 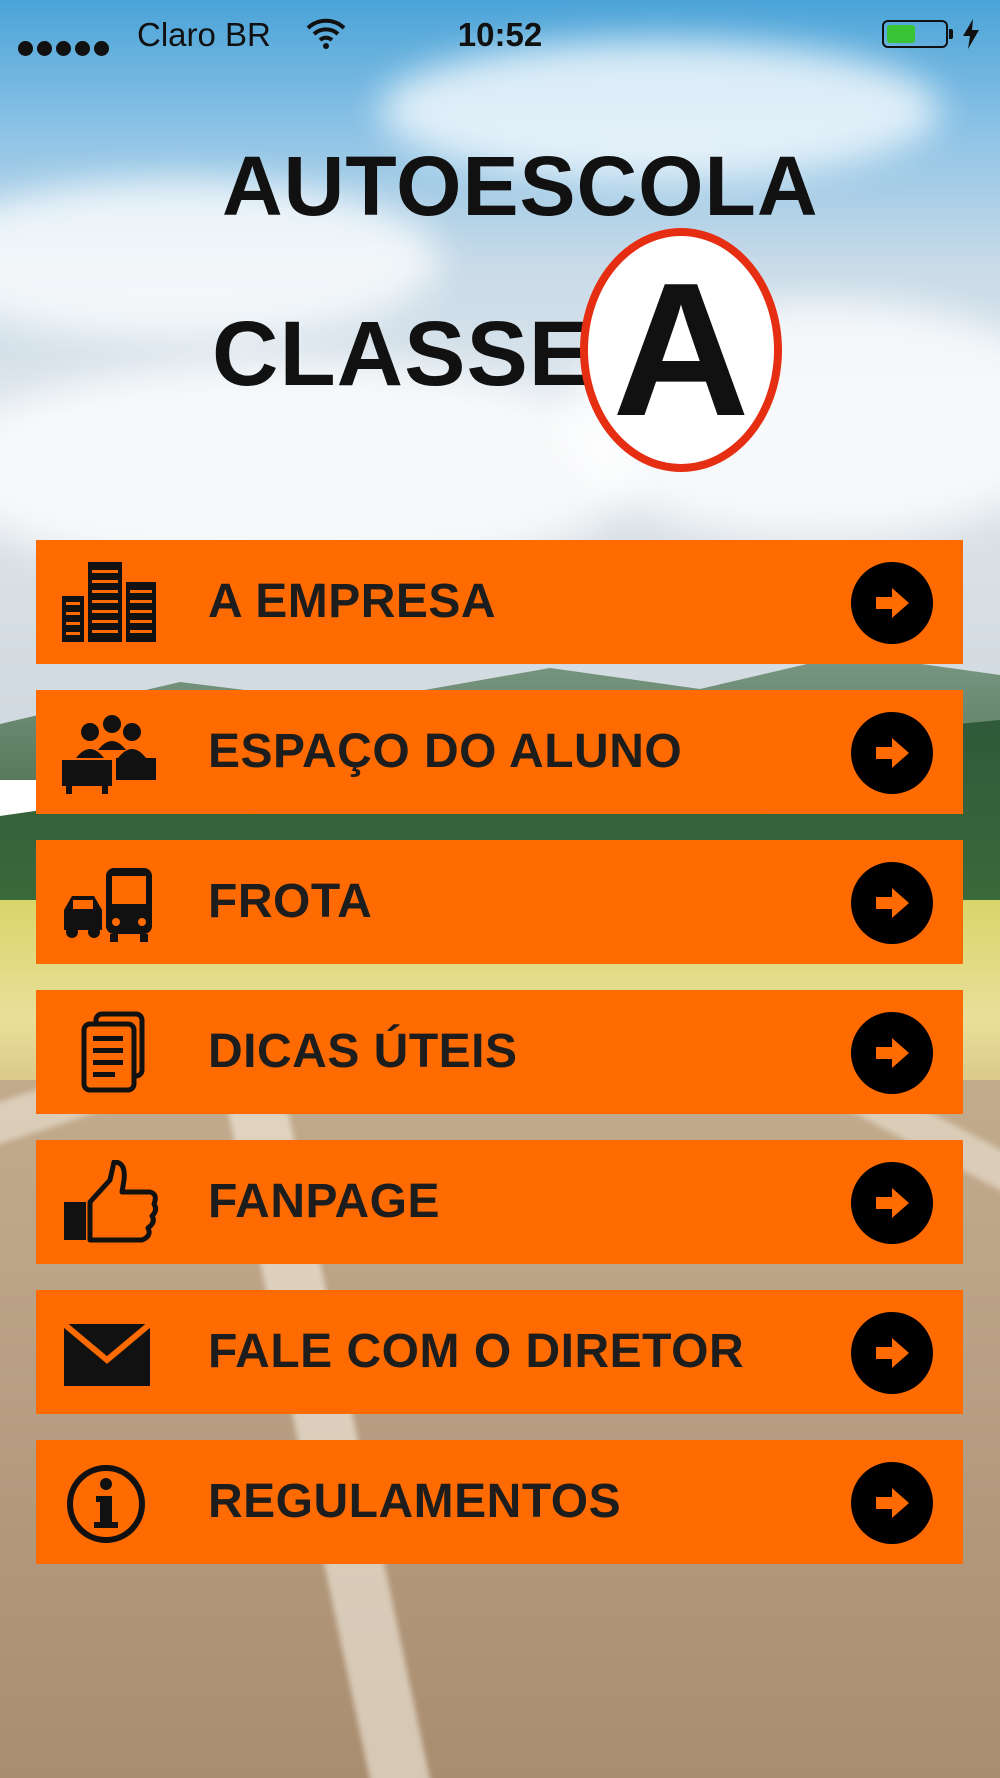 I want to click on buildings-icon, so click(x=109, y=602).